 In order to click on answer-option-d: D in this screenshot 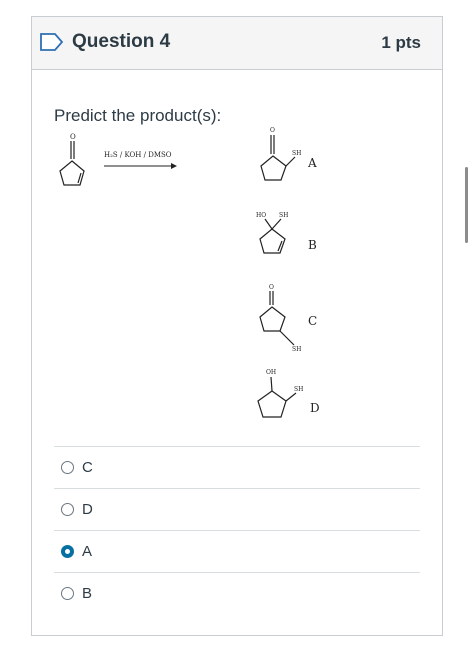, I will do `click(237, 509)`.